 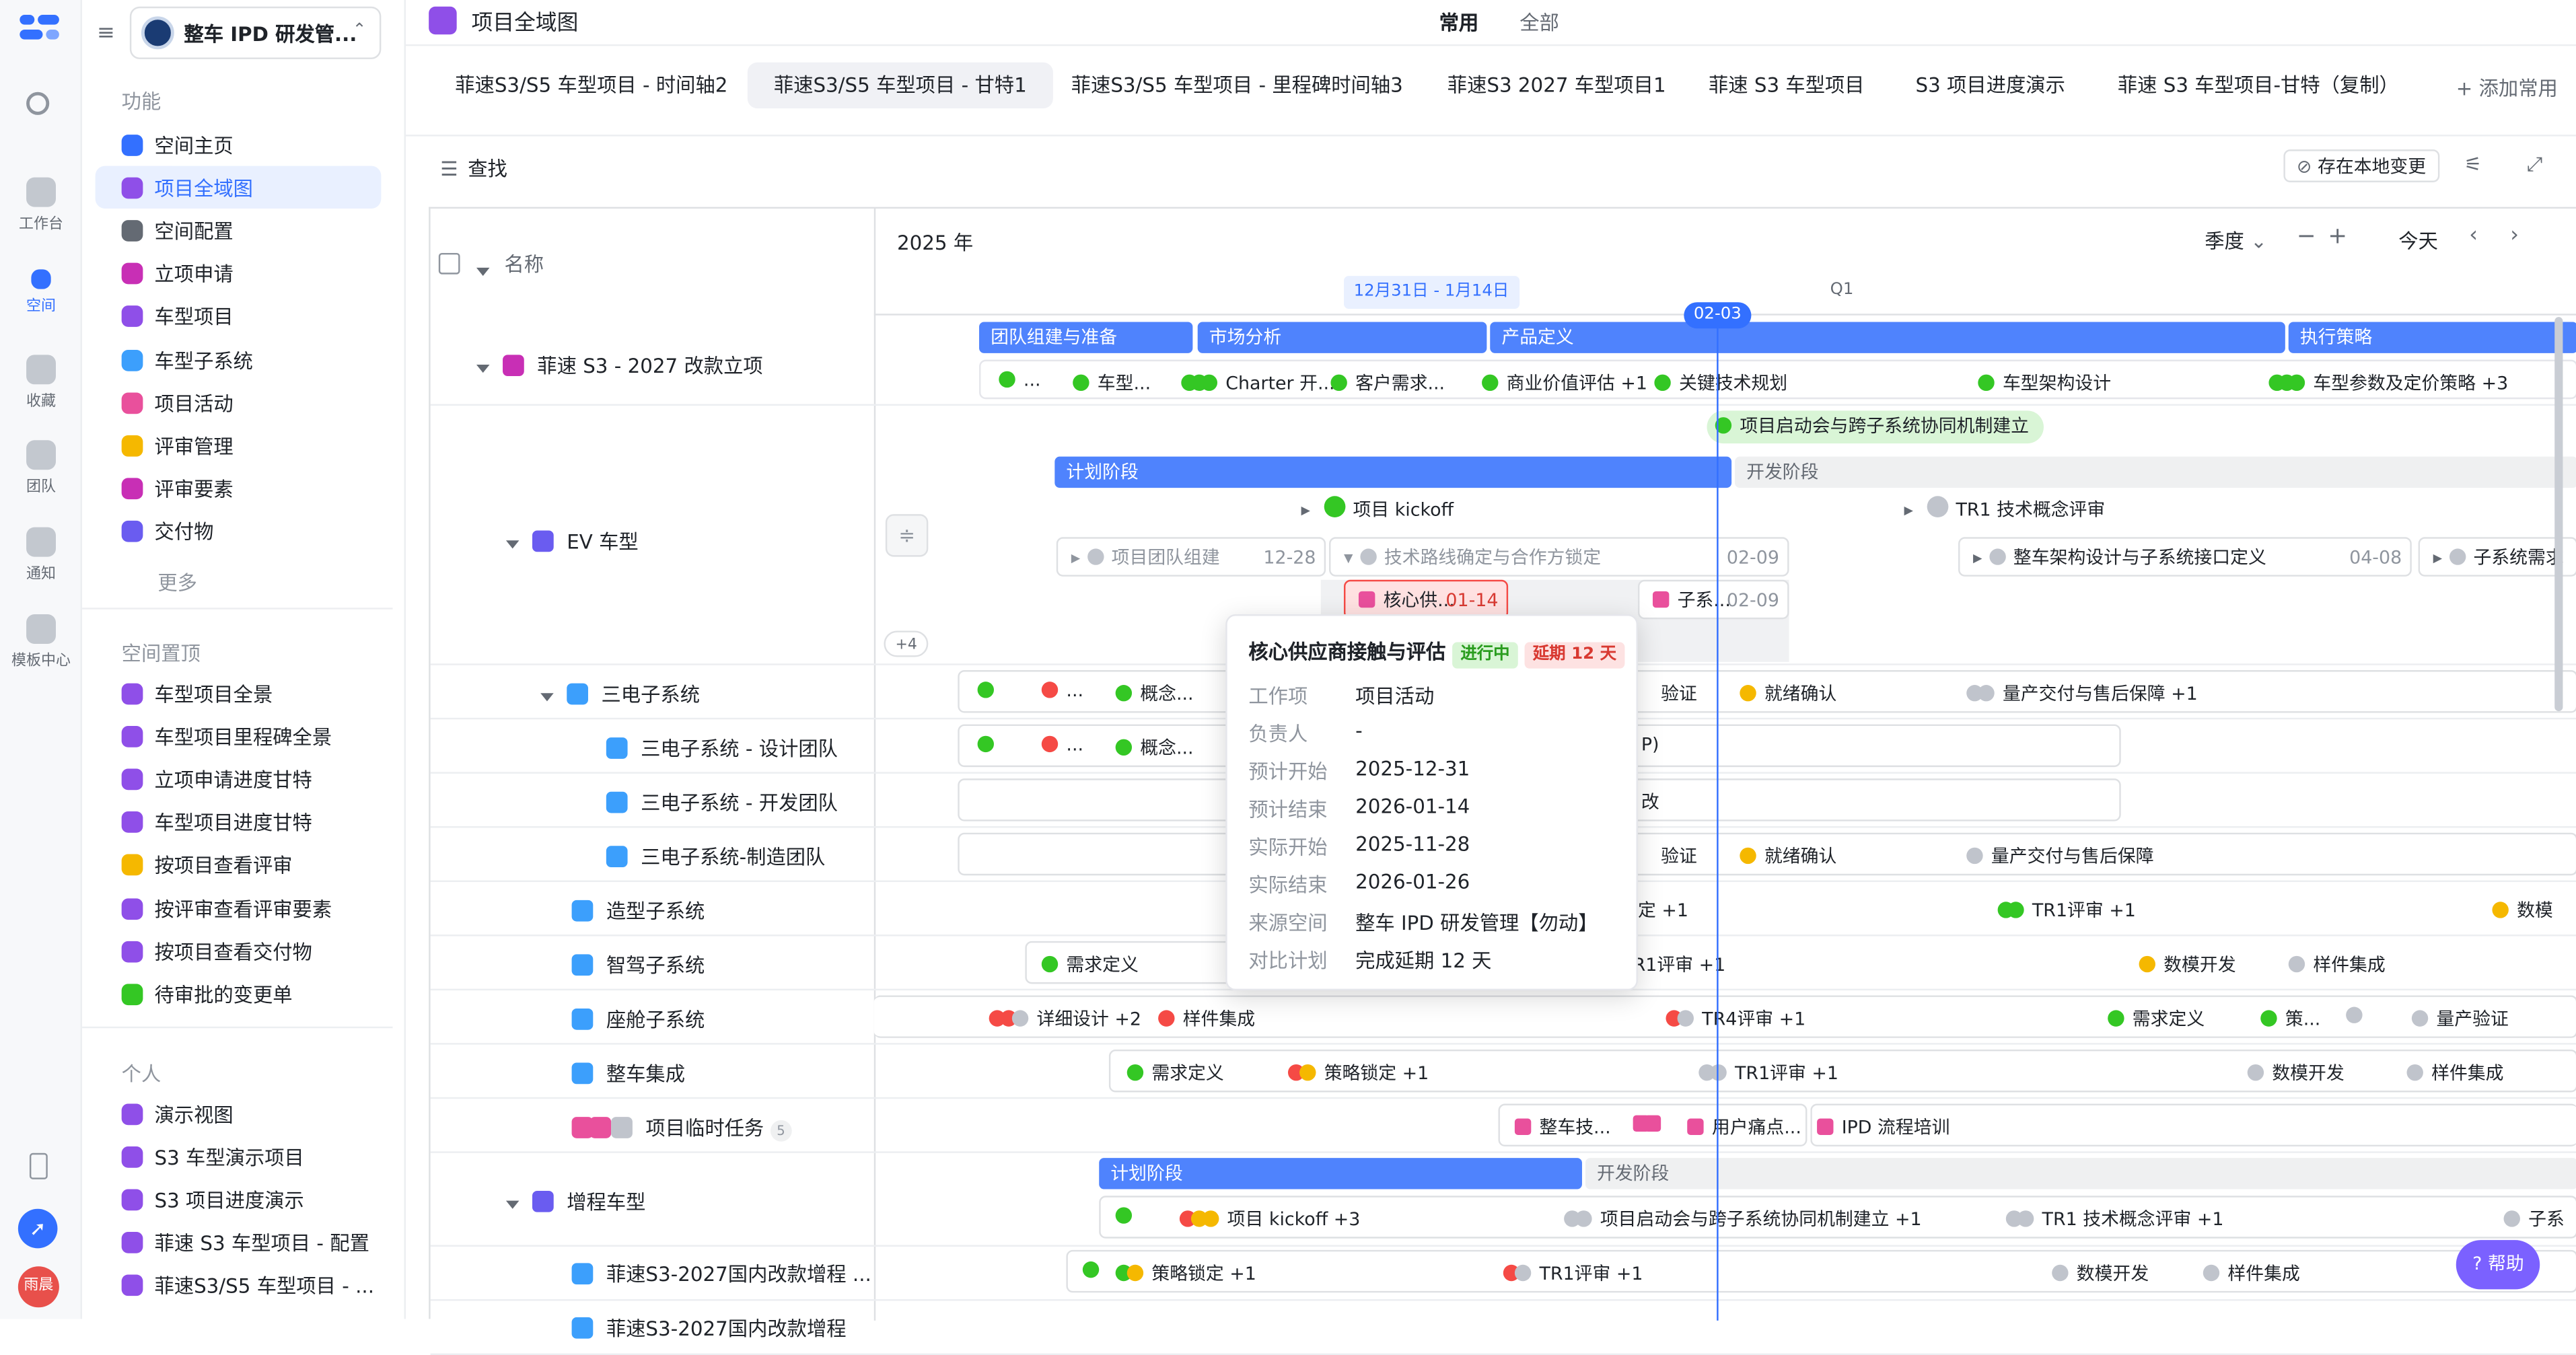 I want to click on zoom-out-button: −, so click(x=2306, y=236).